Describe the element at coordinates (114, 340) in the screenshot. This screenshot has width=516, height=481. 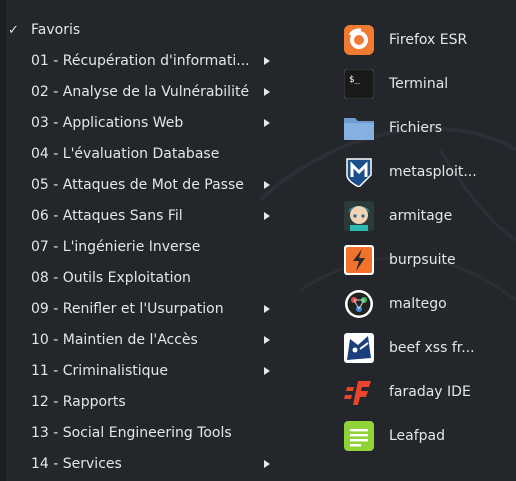
I see `menu-item-label: 10 - Maintien de l'Accès` at that location.